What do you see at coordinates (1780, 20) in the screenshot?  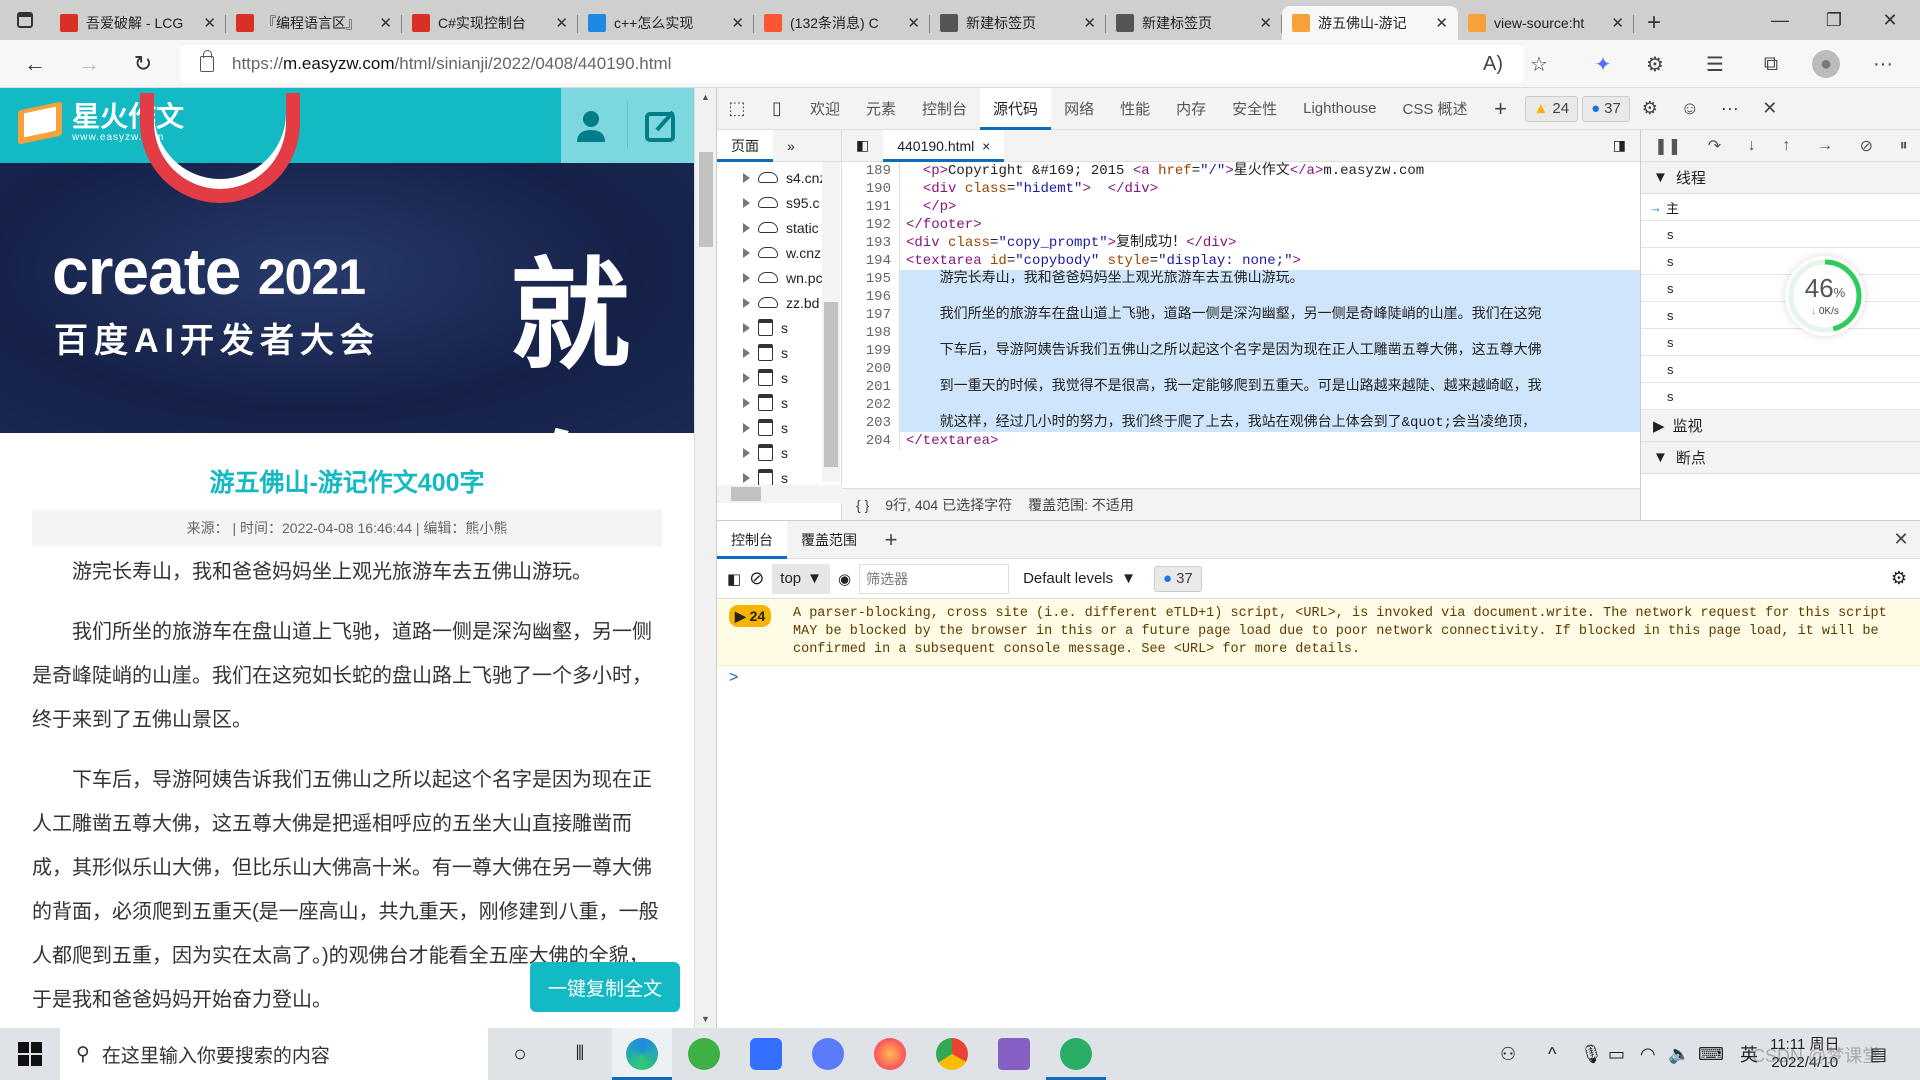 I see `minimize-button: —` at bounding box center [1780, 20].